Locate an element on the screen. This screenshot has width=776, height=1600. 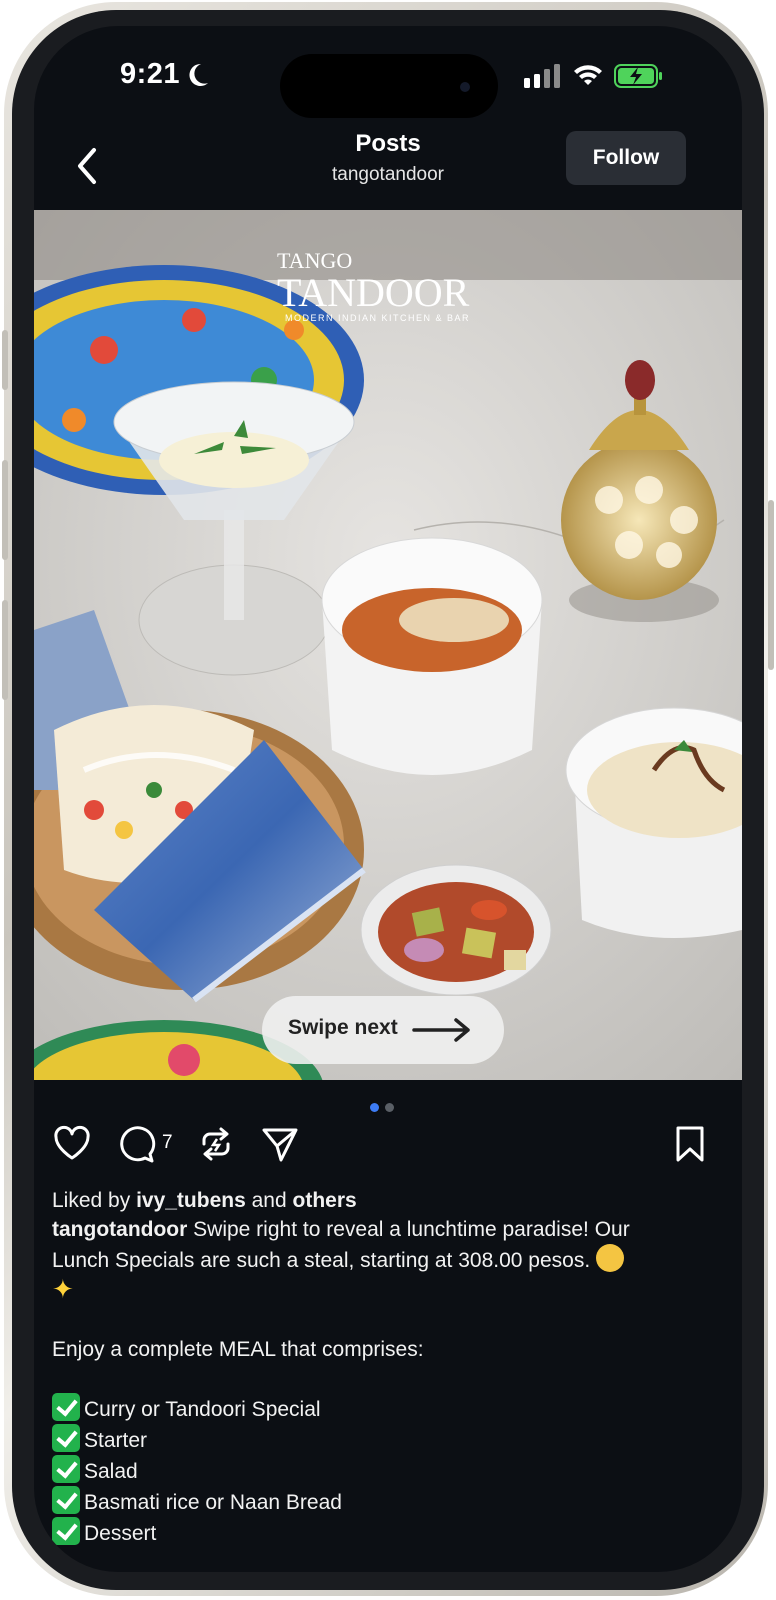
share-icon is located at coordinates (280, 1144).